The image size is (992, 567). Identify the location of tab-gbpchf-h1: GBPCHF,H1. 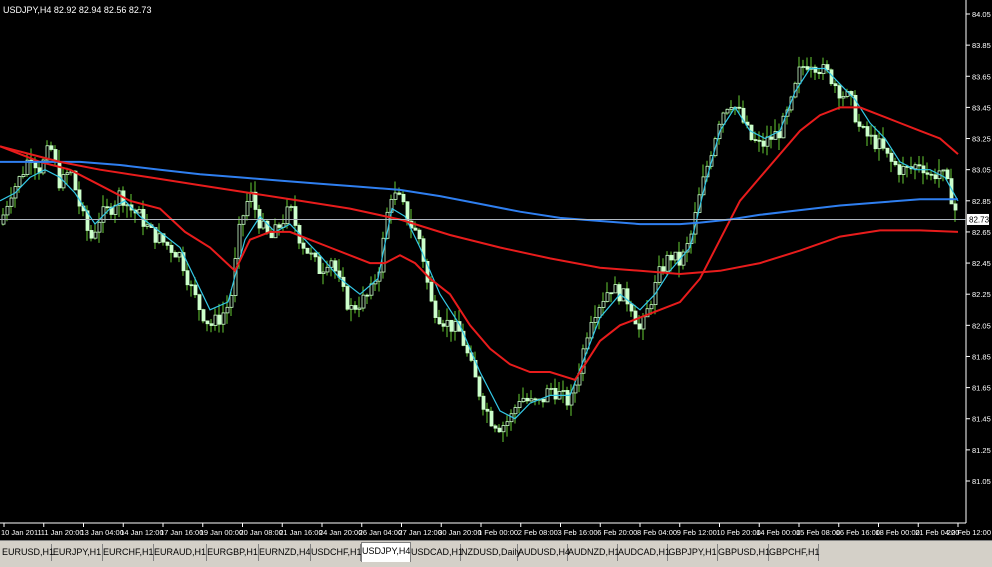
(794, 552).